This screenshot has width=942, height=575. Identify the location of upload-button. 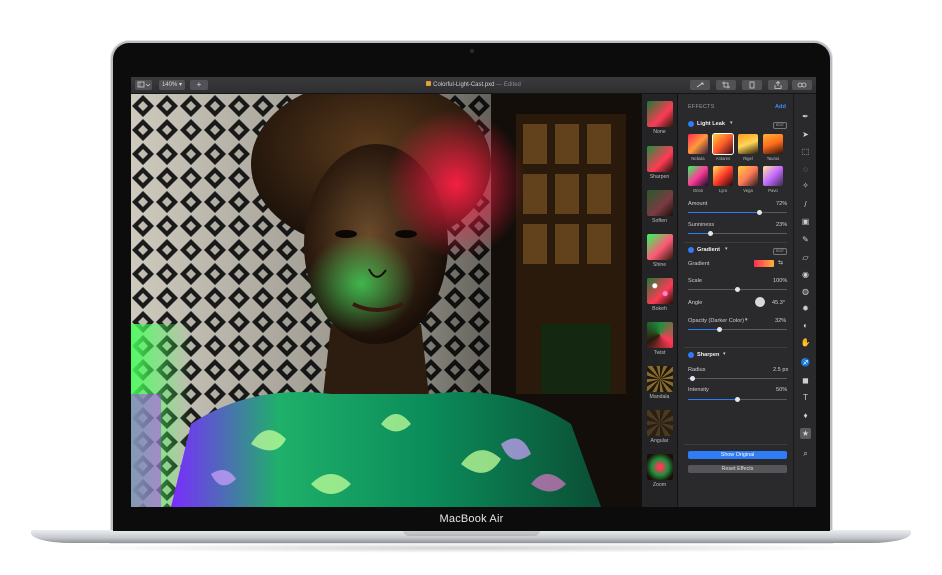
(778, 85).